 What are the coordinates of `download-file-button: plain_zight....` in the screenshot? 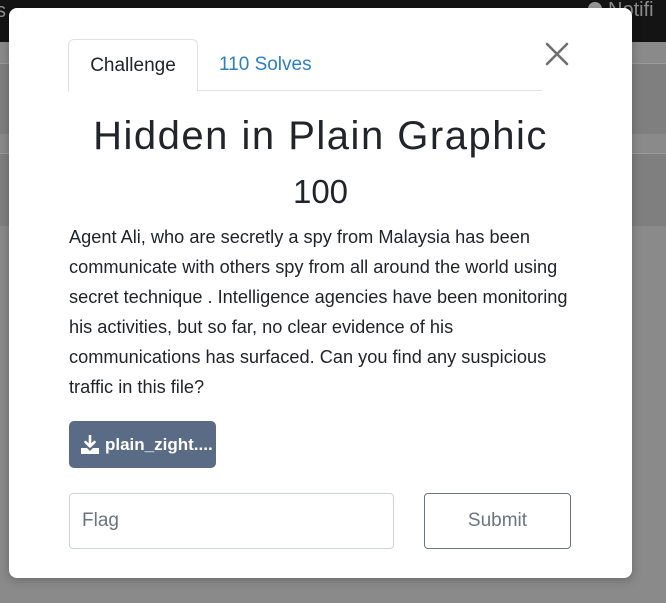 It's located at (142, 444).